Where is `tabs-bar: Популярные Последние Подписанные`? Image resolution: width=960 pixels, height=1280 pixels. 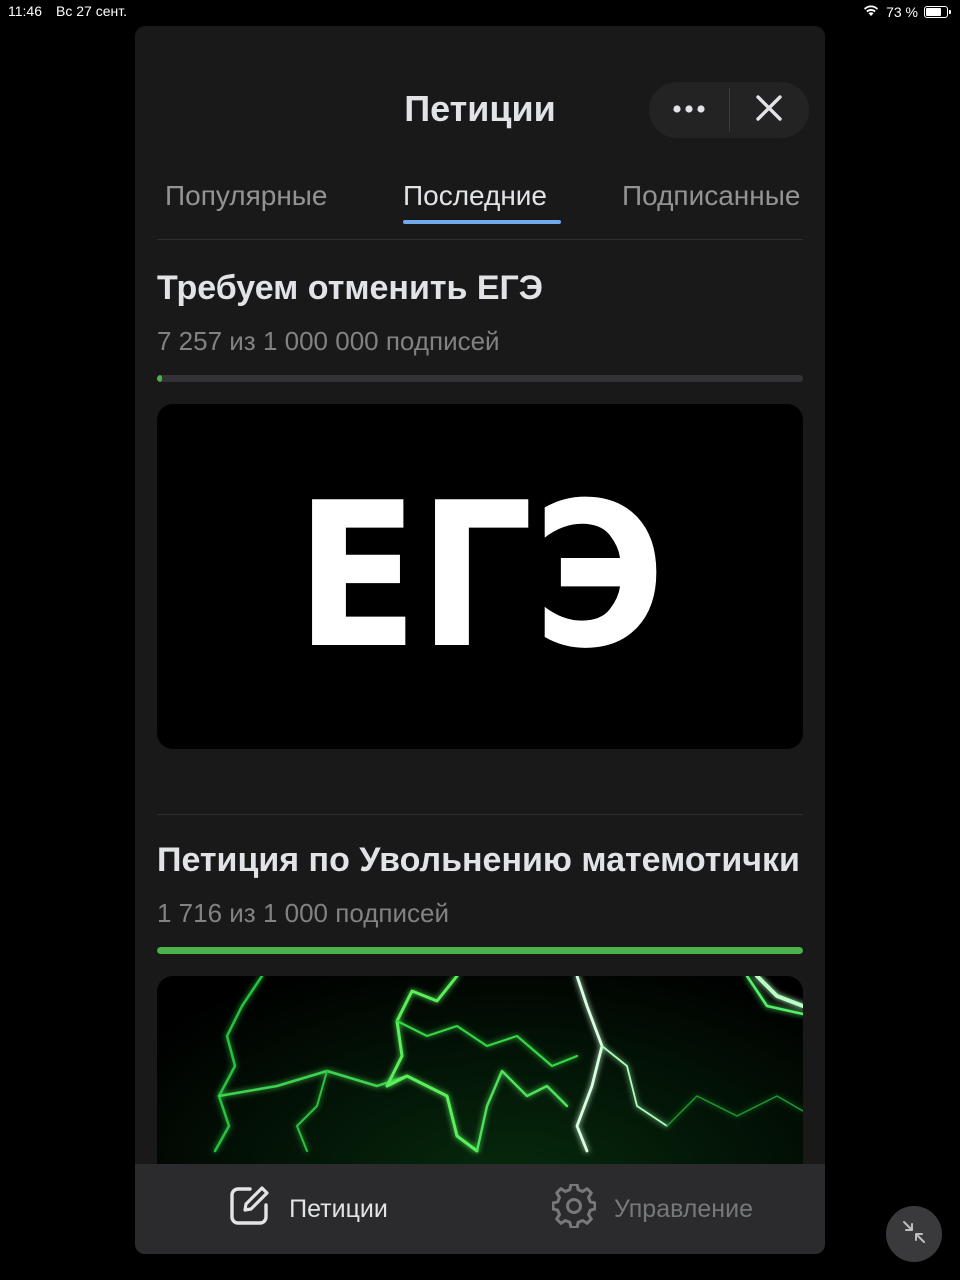 tabs-bar: Популярные Последние Подписанные is located at coordinates (480, 208).